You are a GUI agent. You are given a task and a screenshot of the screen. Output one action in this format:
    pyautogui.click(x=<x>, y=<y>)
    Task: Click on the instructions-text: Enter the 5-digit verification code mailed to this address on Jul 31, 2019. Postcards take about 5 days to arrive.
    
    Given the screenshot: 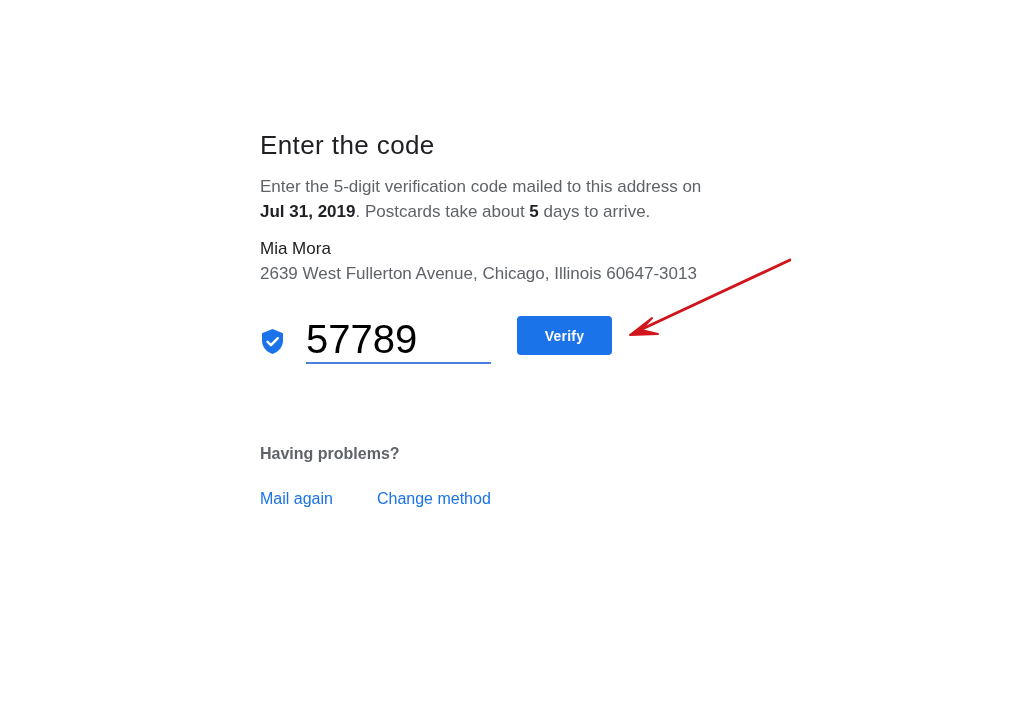 What is the action you would take?
    pyautogui.click(x=481, y=199)
    